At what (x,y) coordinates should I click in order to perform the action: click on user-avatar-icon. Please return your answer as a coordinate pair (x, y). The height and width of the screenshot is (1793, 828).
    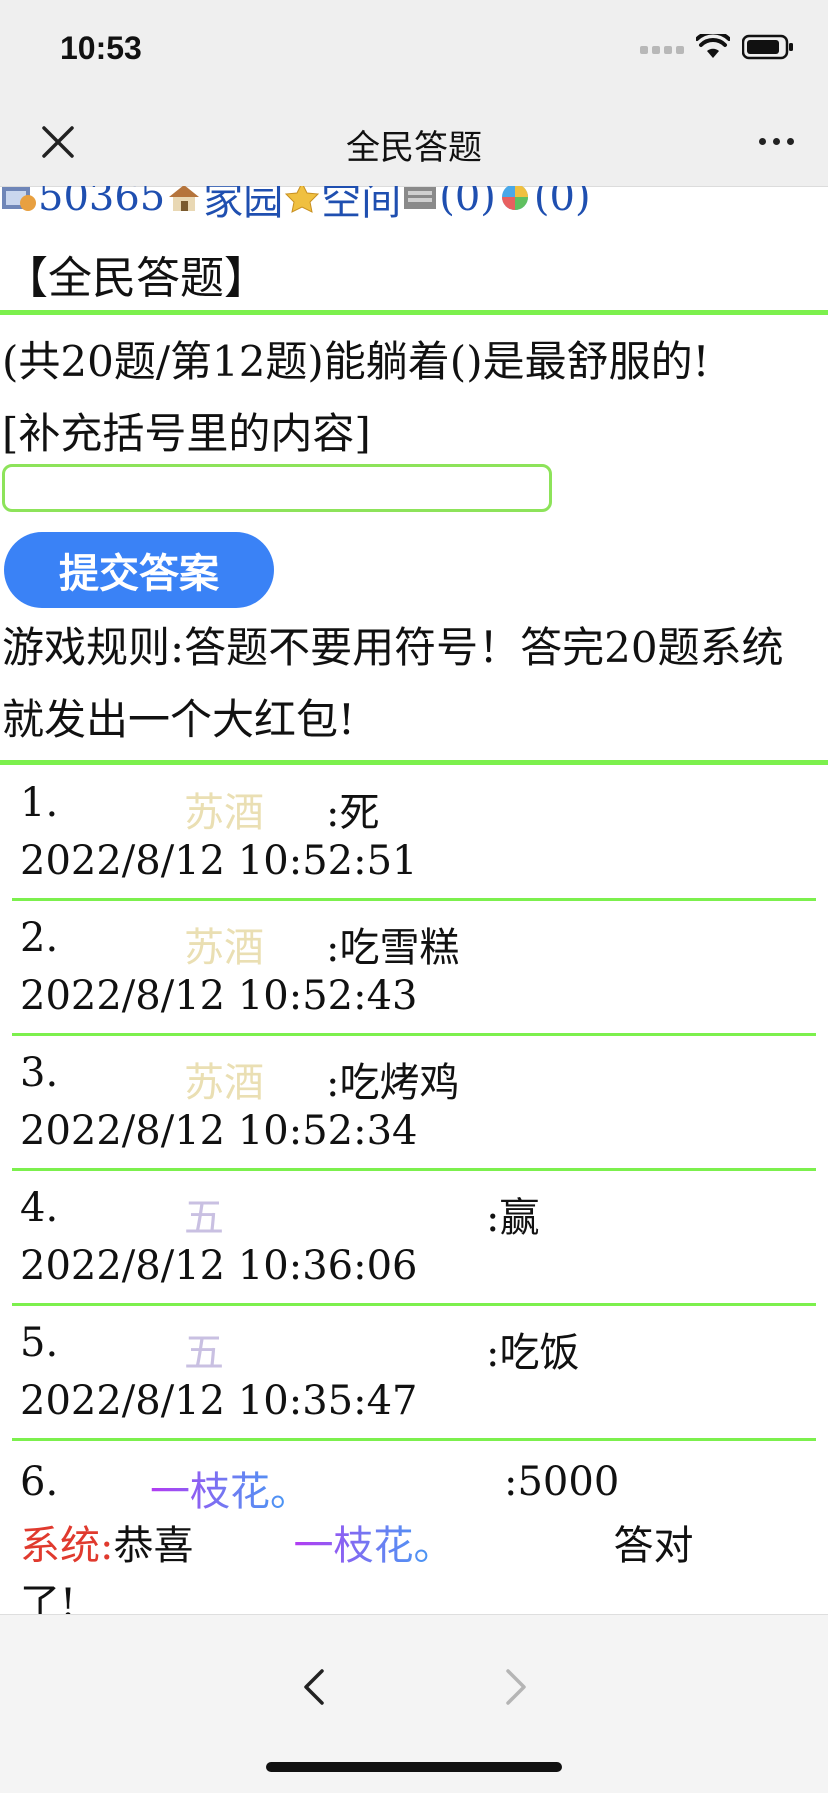
    Looking at the image, I should click on (19, 199).